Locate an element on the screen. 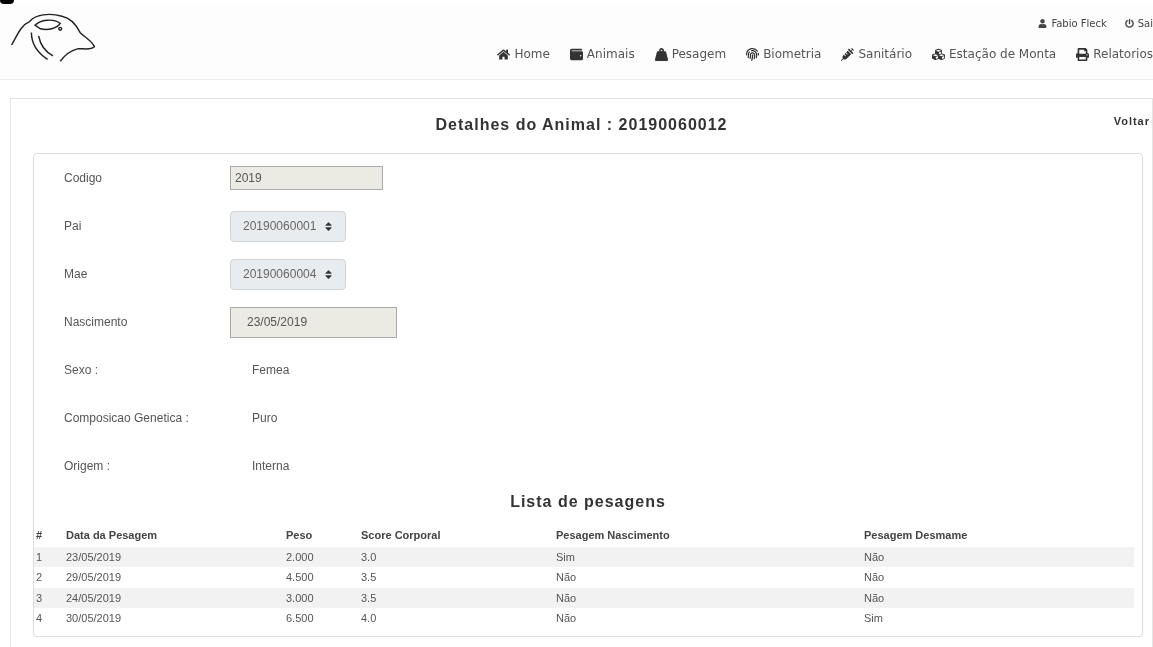  field-value: Puro is located at coordinates (264, 418).